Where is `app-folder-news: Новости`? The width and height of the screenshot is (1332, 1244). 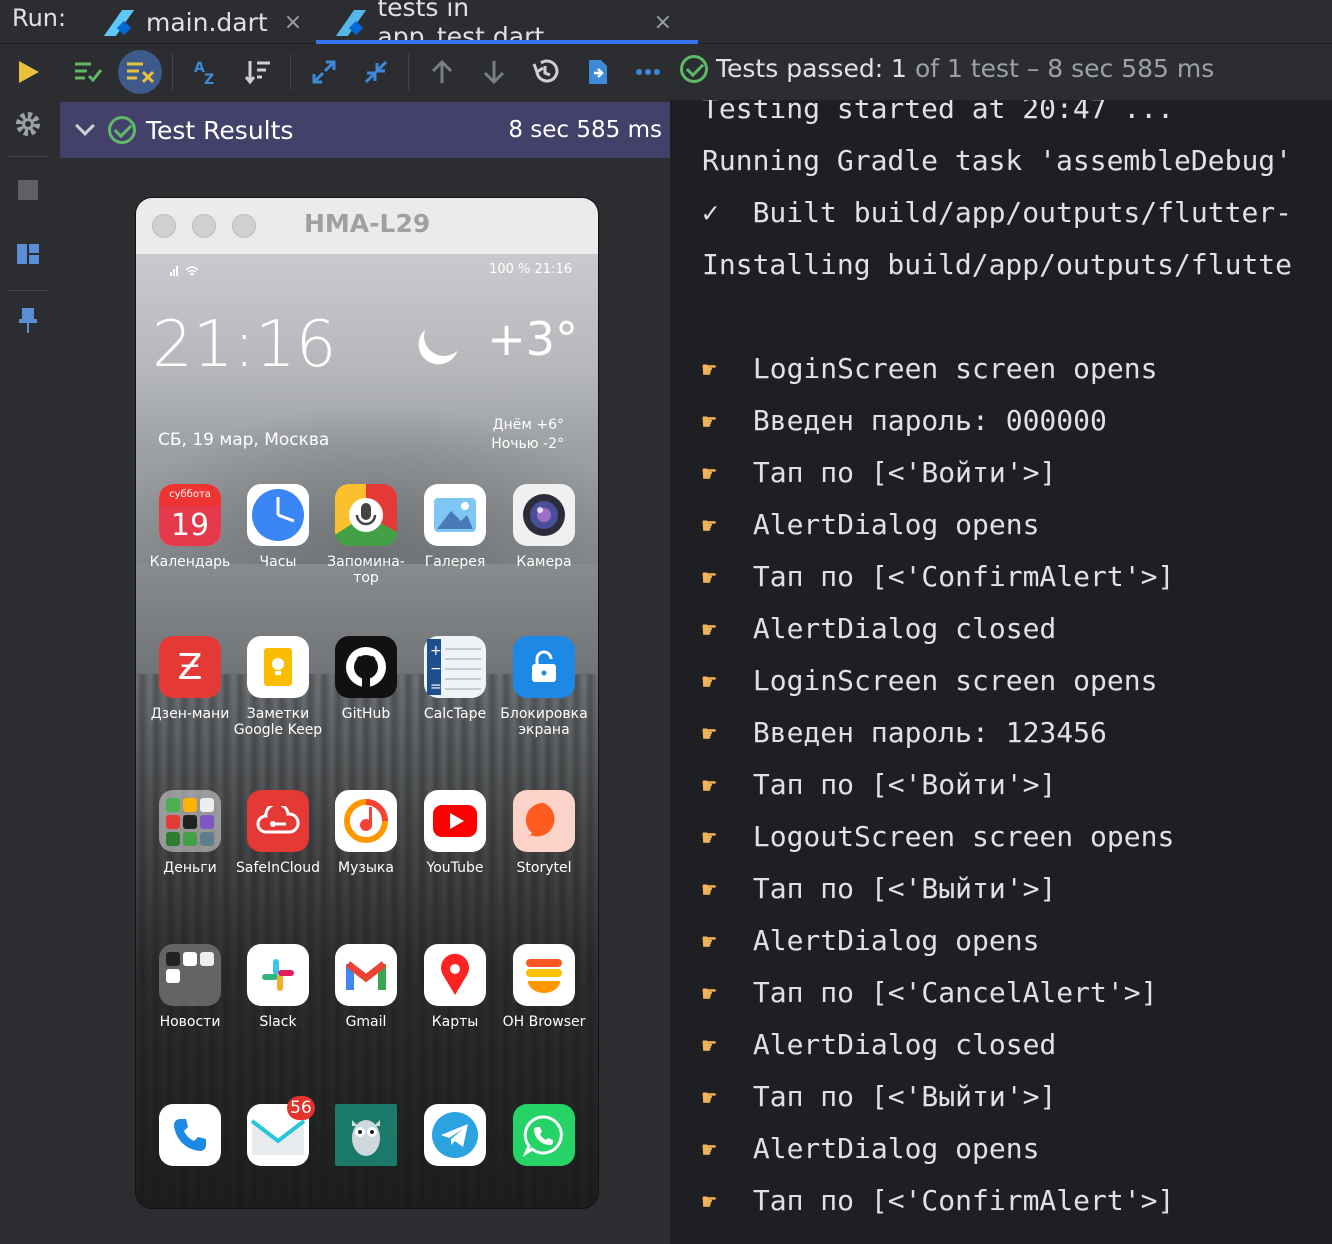 app-folder-news: Новости is located at coordinates (190, 987).